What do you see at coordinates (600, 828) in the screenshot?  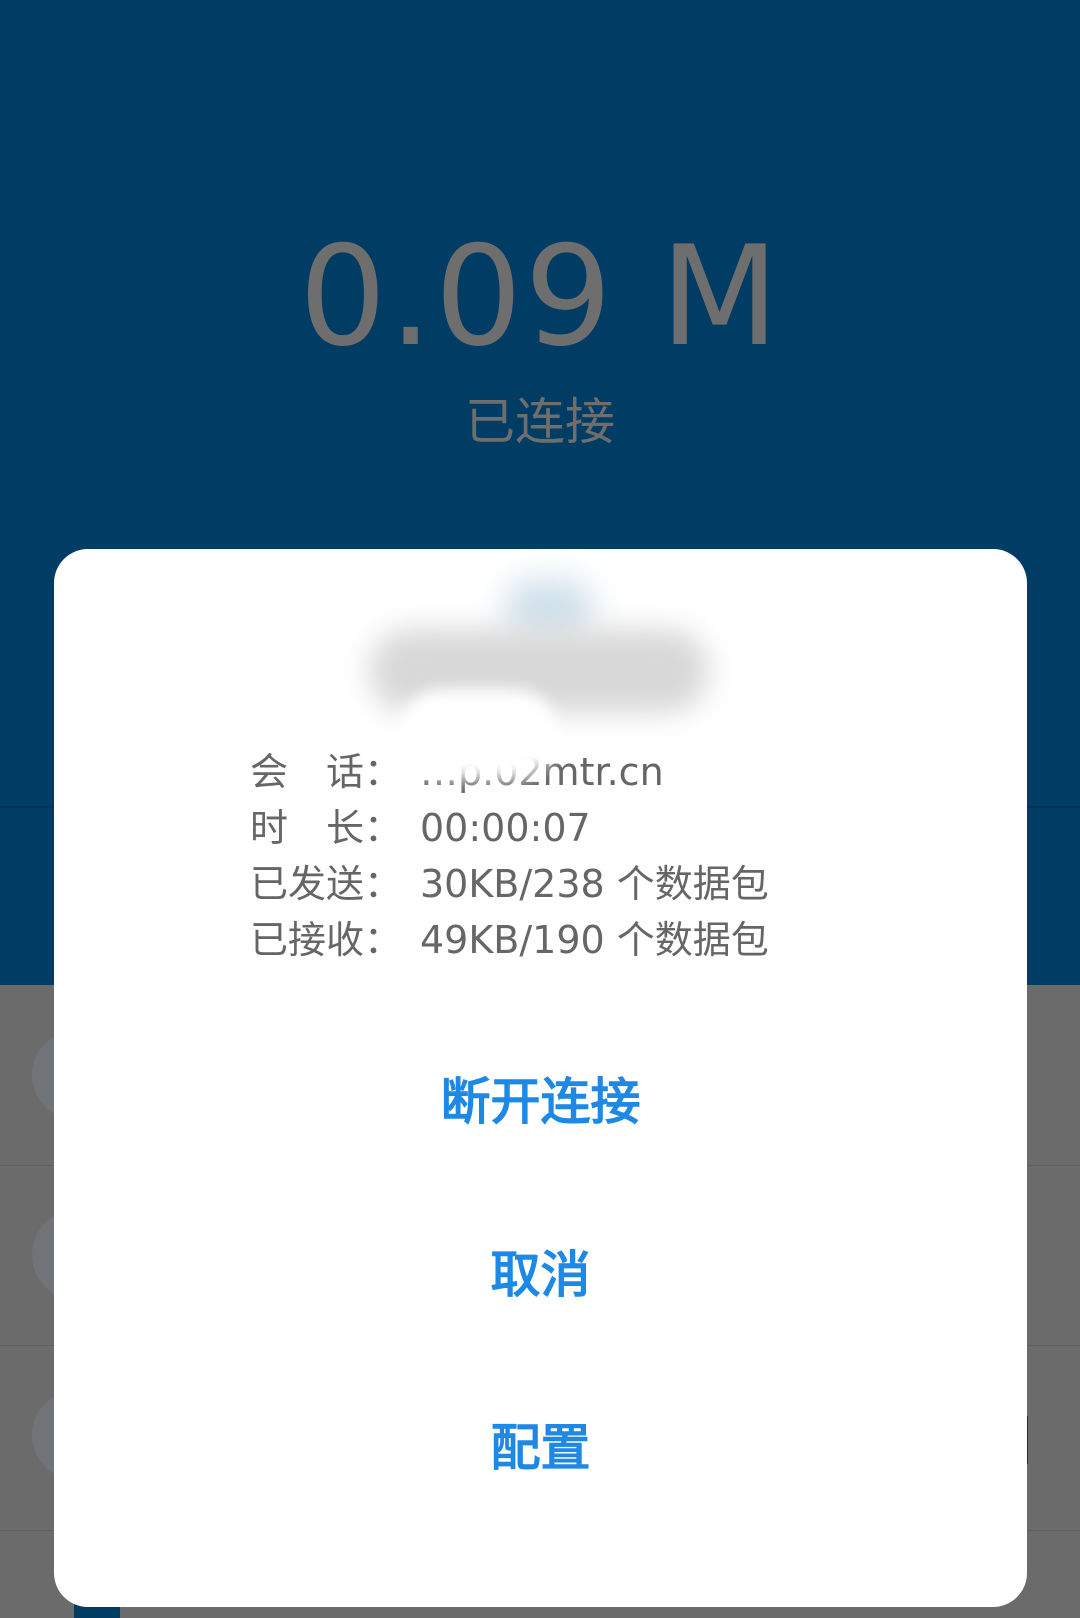 I see `duration-row: 时 长： 00:00:07` at bounding box center [600, 828].